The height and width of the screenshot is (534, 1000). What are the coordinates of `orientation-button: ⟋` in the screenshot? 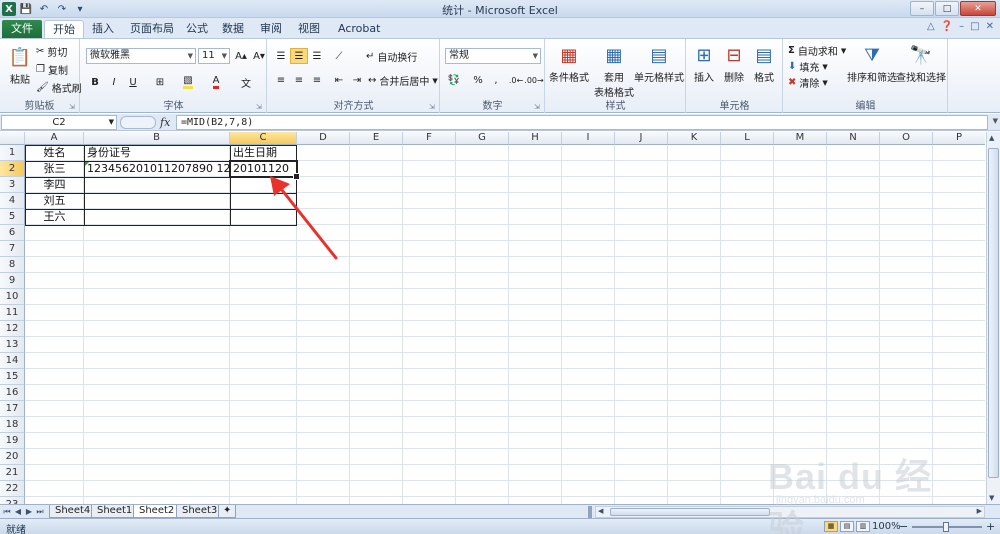 It's located at (339, 56).